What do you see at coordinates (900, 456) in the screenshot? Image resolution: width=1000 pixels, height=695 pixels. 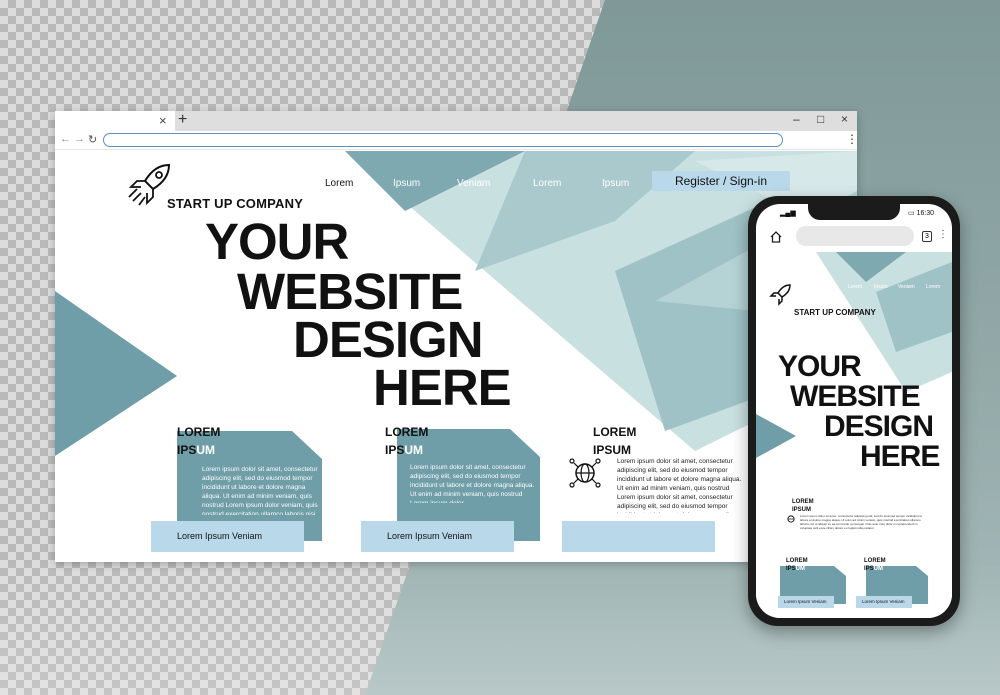 I see `mobile-hero-line-4: HERE` at bounding box center [900, 456].